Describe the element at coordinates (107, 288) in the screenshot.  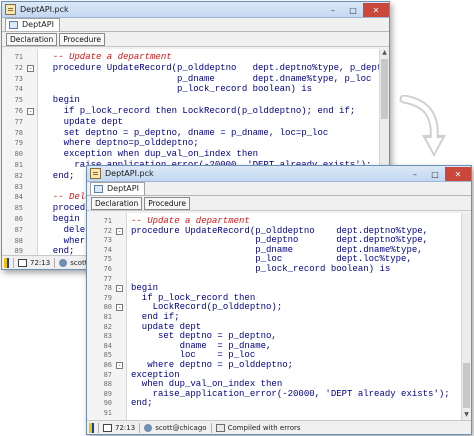
I see `line-number: 78` at that location.